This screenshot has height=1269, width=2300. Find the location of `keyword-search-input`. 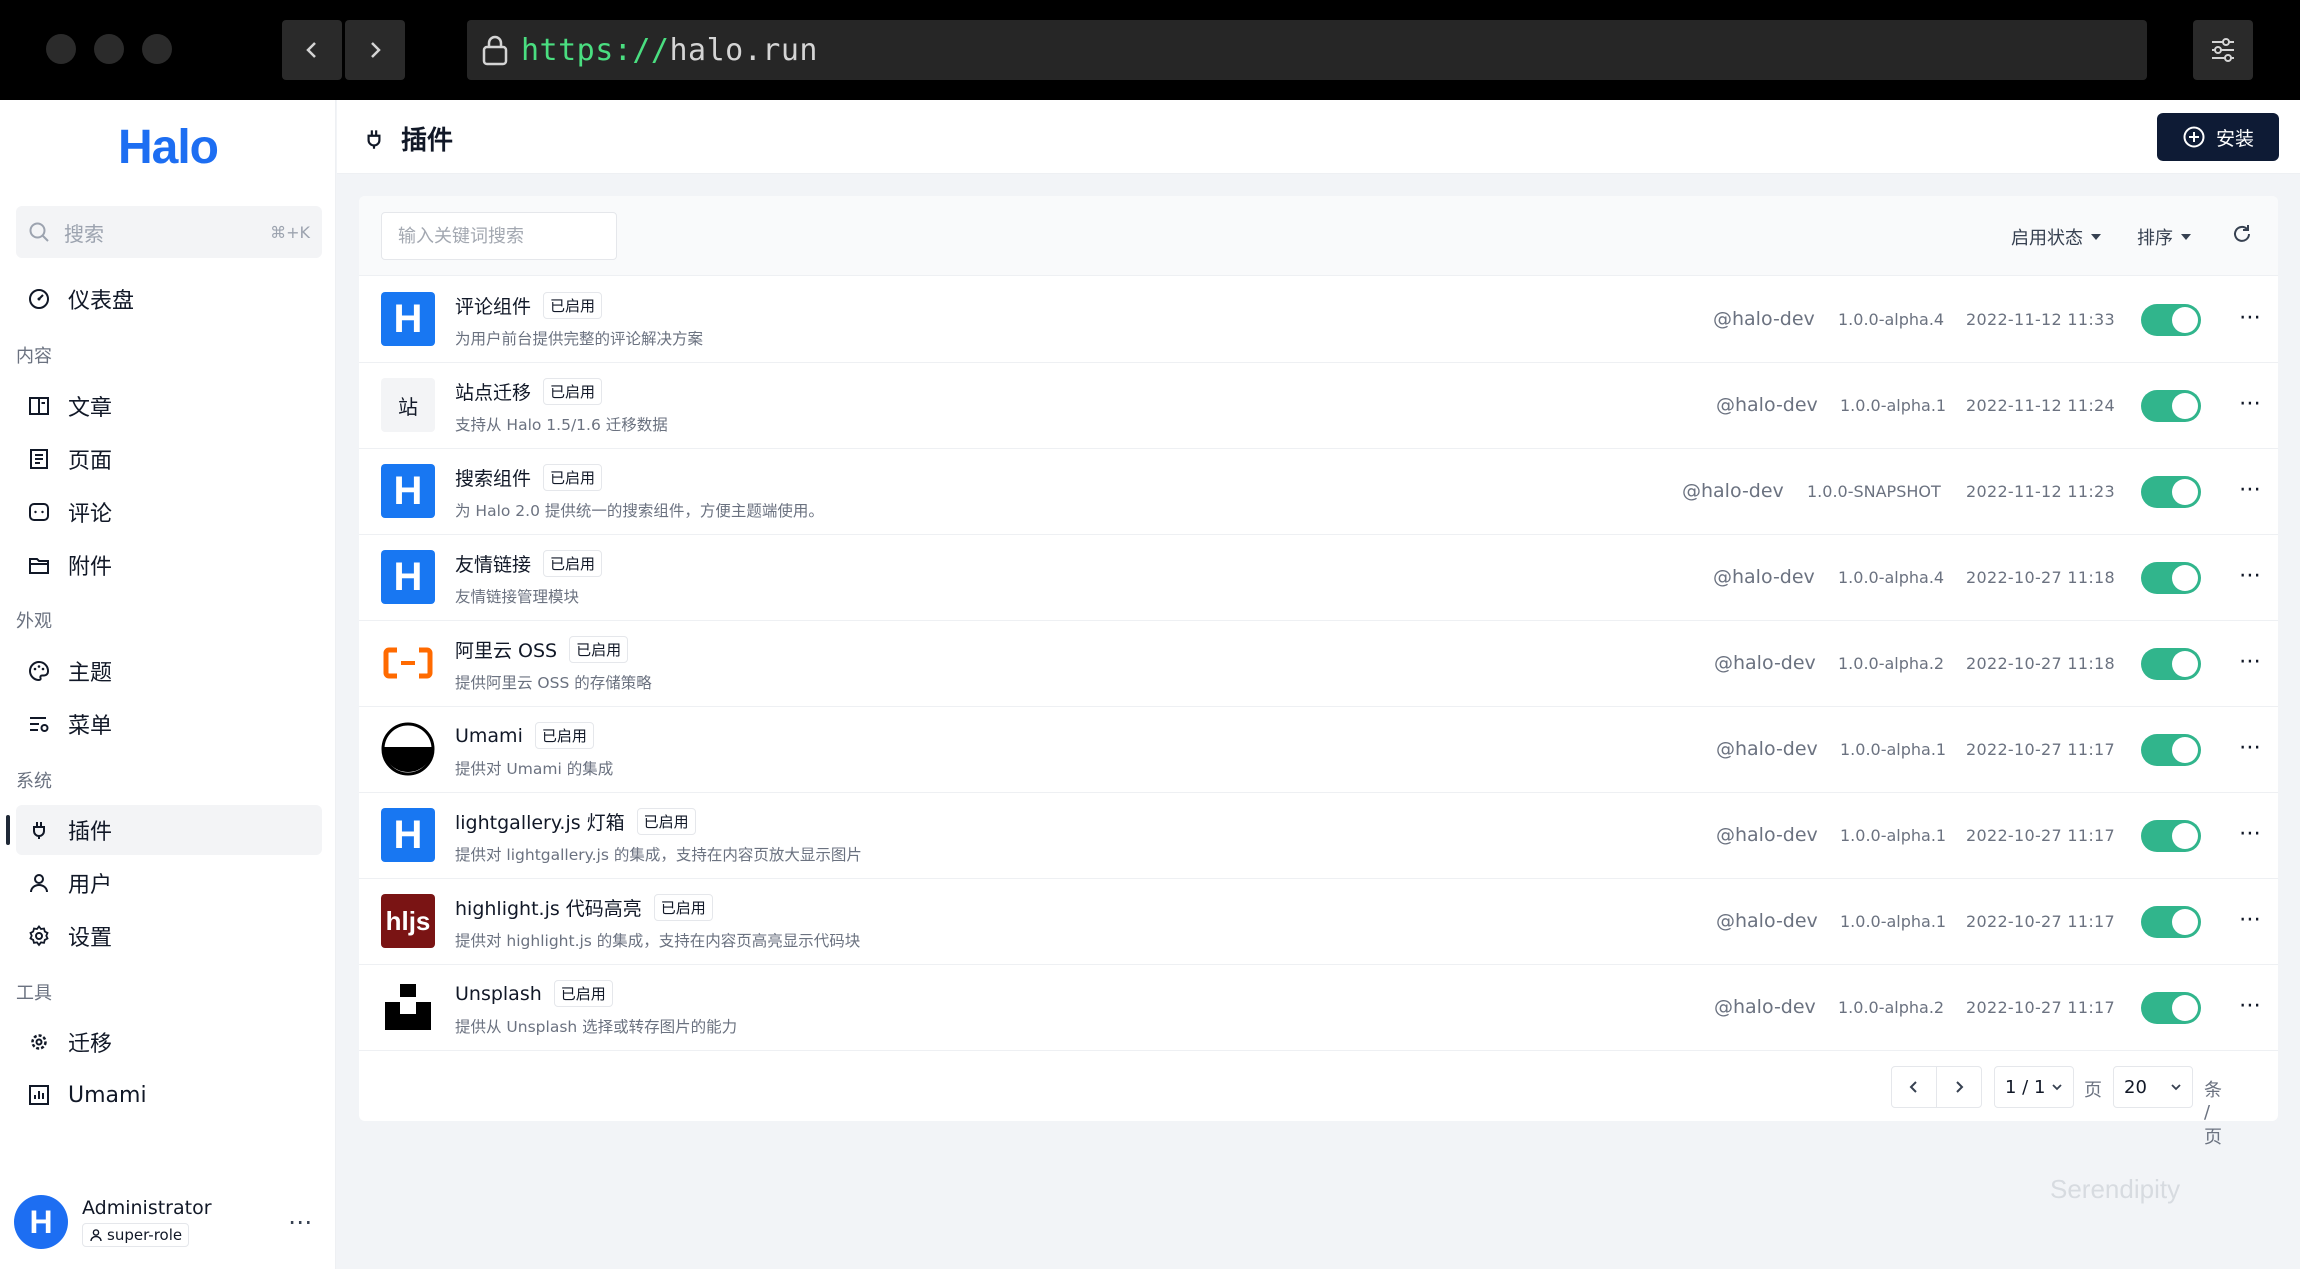

keyword-search-input is located at coordinates (499, 236).